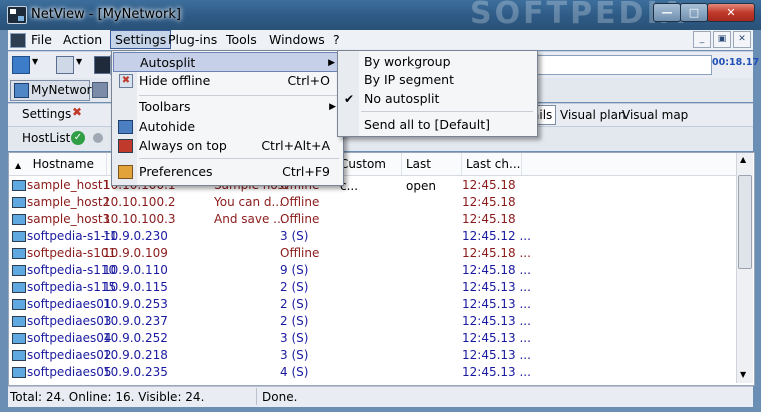 The height and width of the screenshot is (412, 761). Describe the element at coordinates (227, 127) in the screenshot. I see `menu-item-autohide: Autohide` at that location.